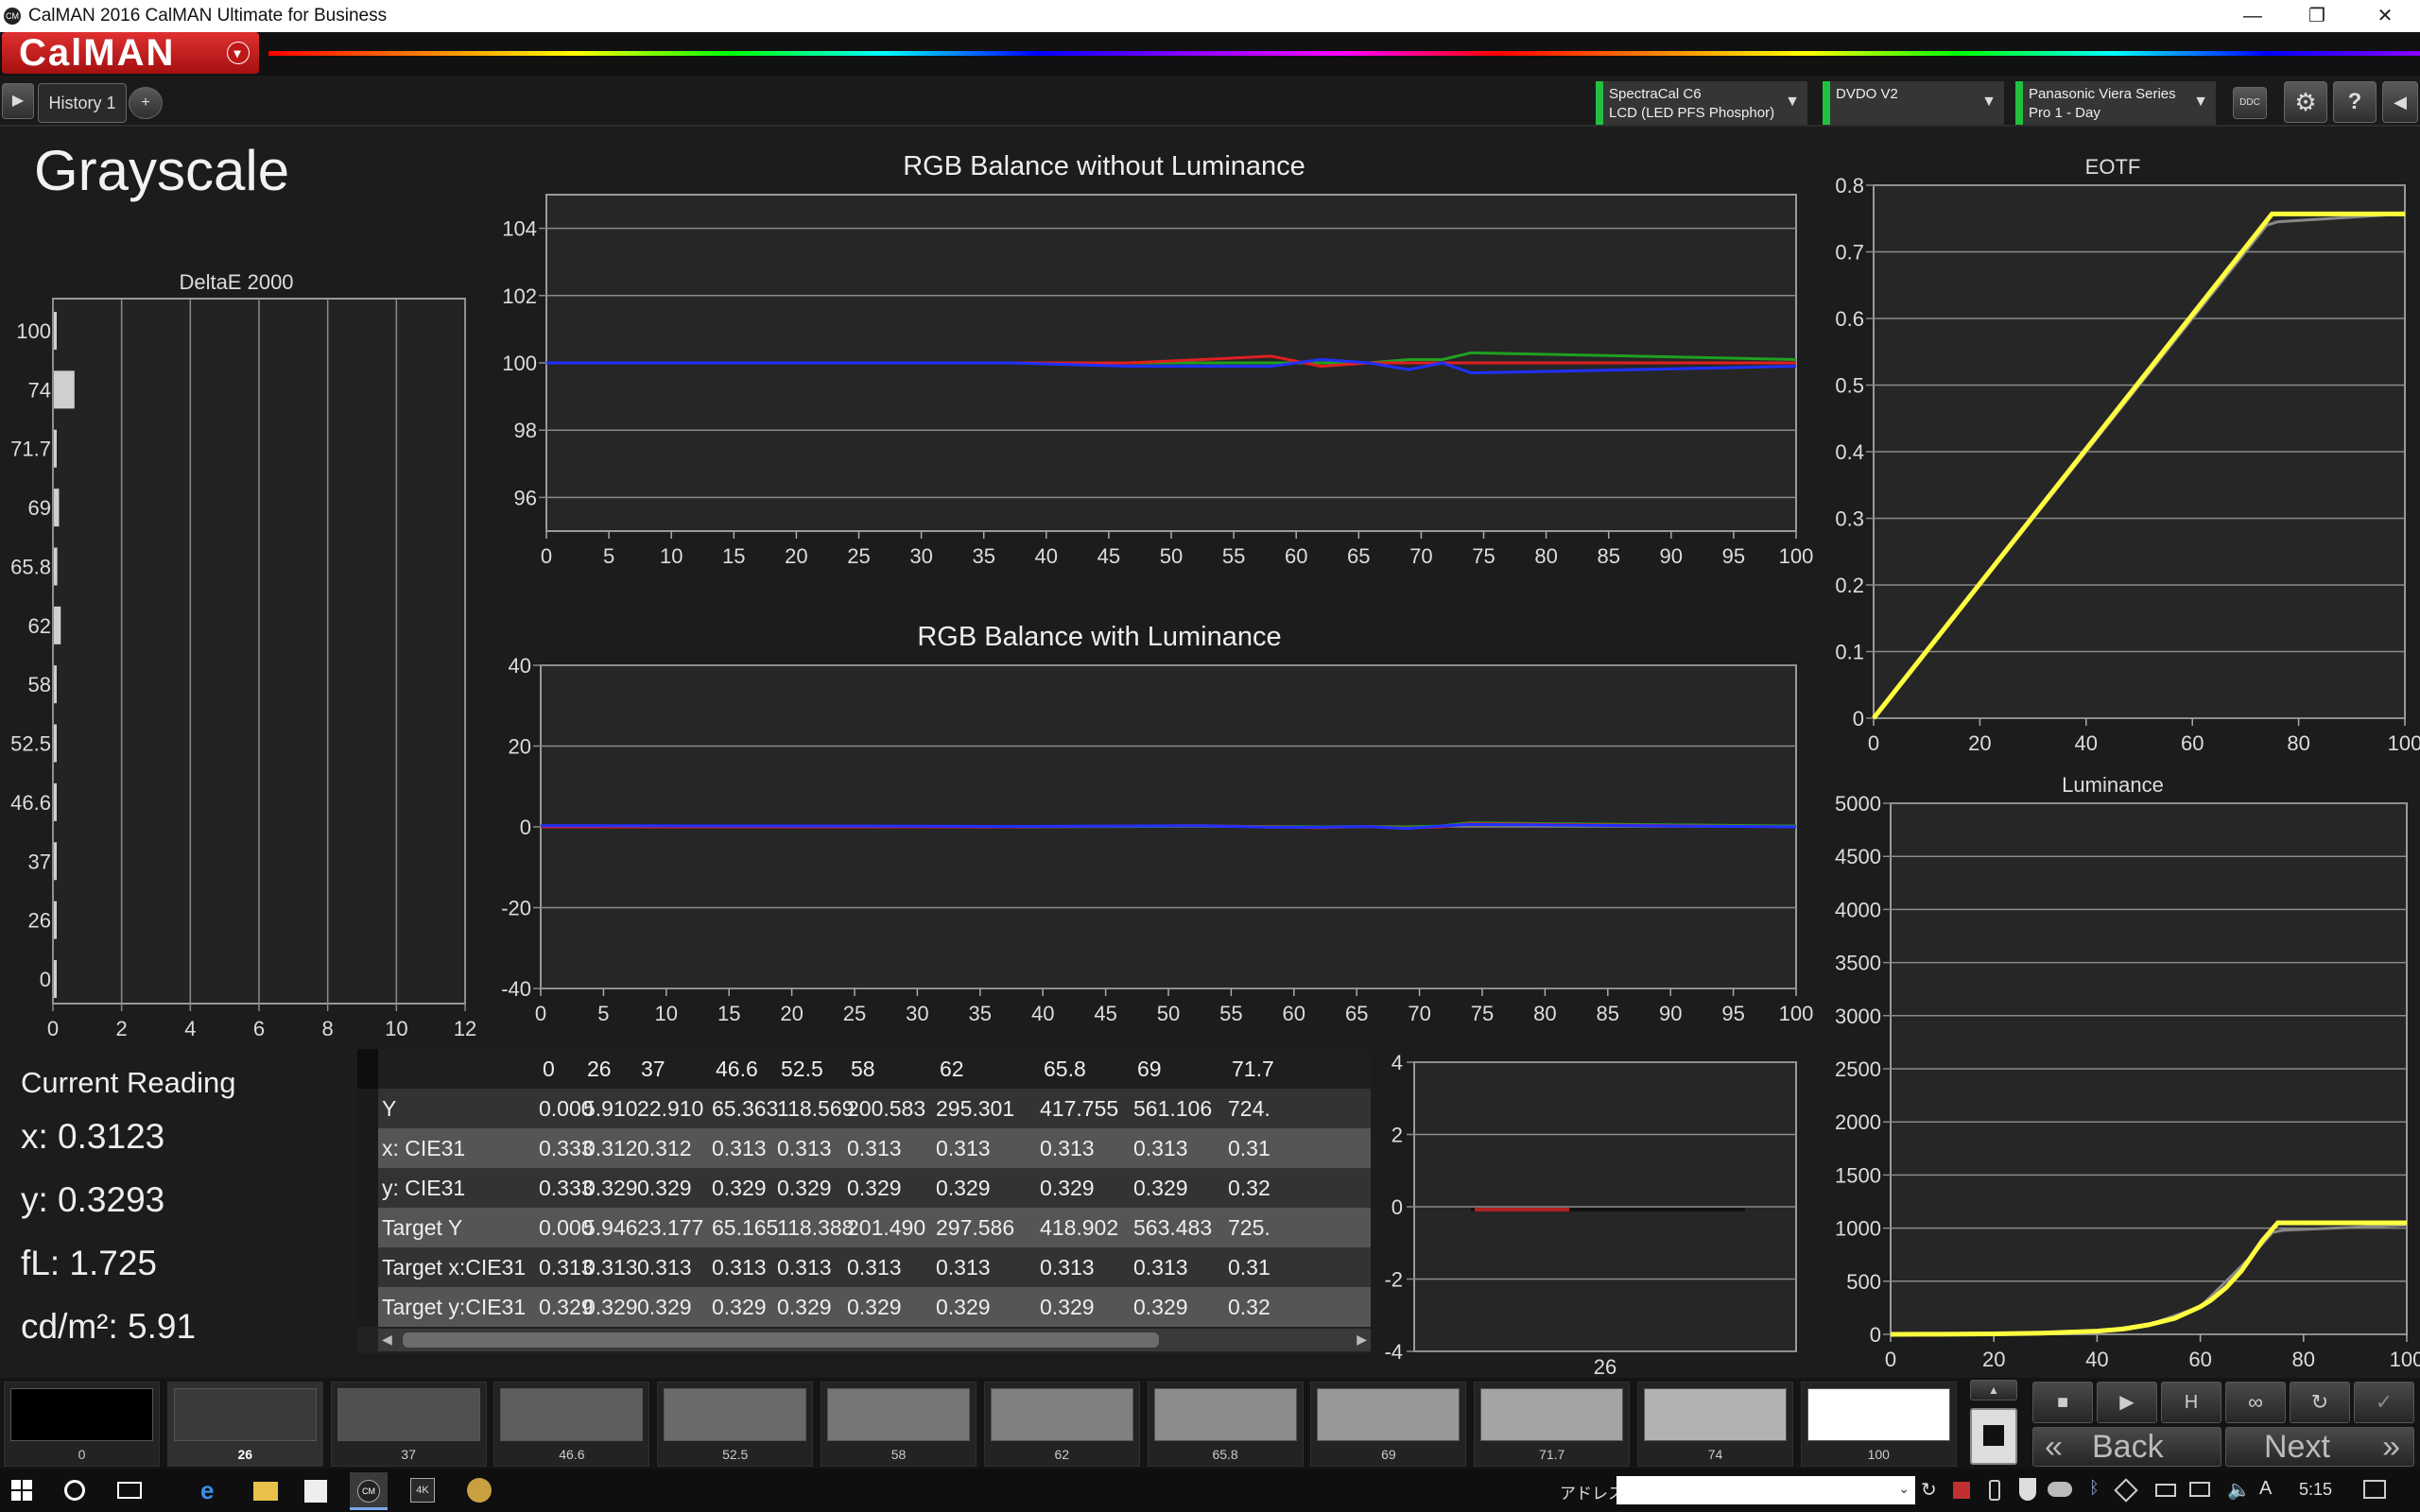 The image size is (2420, 1512). What do you see at coordinates (265, 1491) in the screenshot?
I see `file-explorer-icon` at bounding box center [265, 1491].